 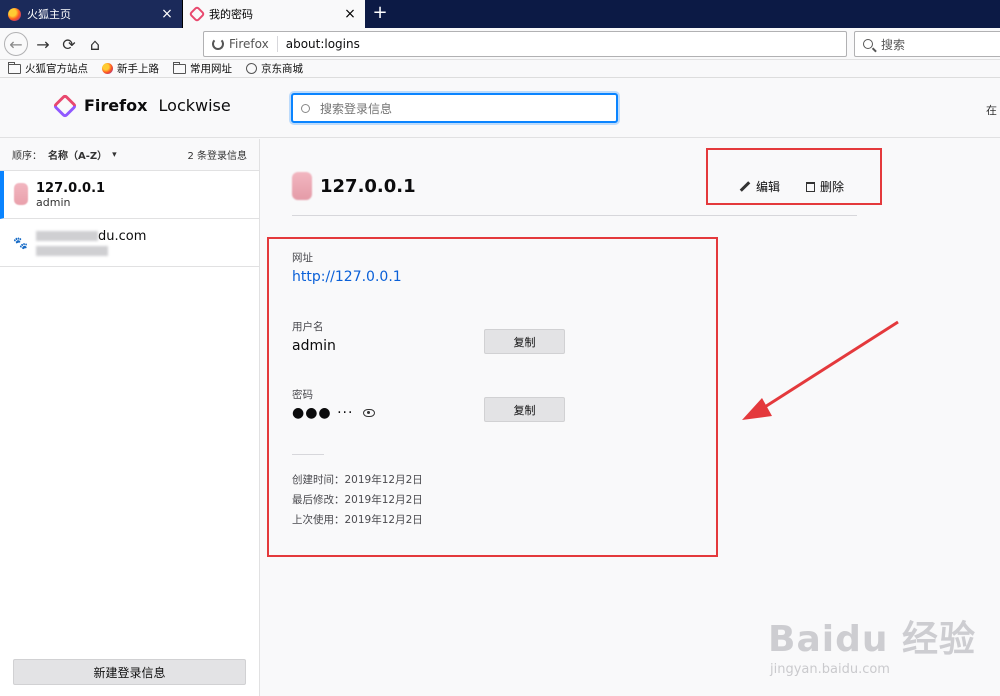 What do you see at coordinates (872, 639) in the screenshot?
I see `watermark-main: Baidu 经验` at bounding box center [872, 639].